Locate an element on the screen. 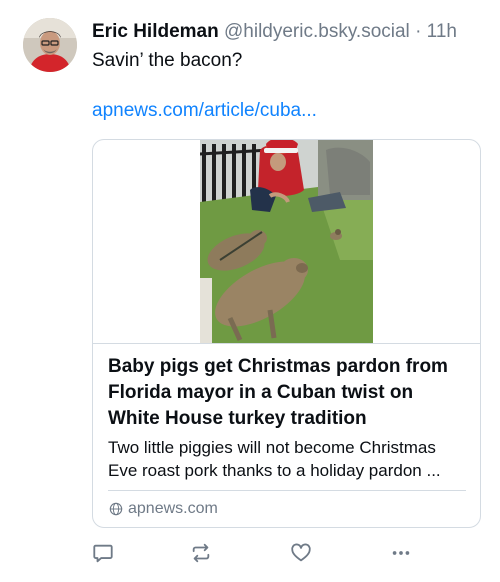 The image size is (500, 582). card-domain-text: apnews.com is located at coordinates (173, 508).